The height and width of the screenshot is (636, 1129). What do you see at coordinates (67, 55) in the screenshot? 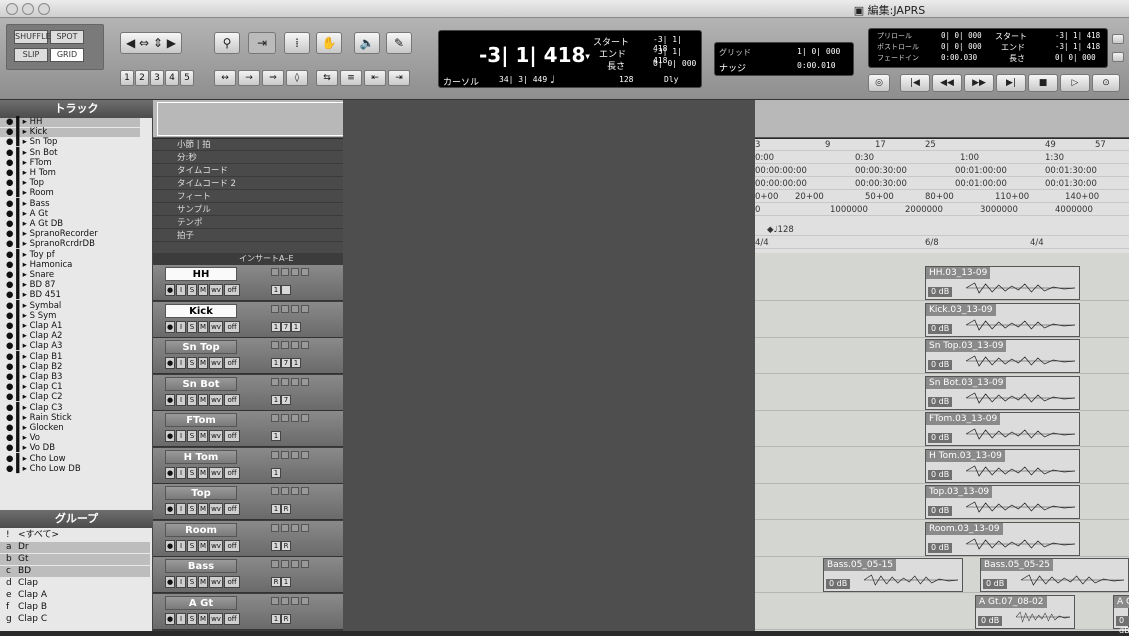
I see `grid-mode-button: GRID` at bounding box center [67, 55].